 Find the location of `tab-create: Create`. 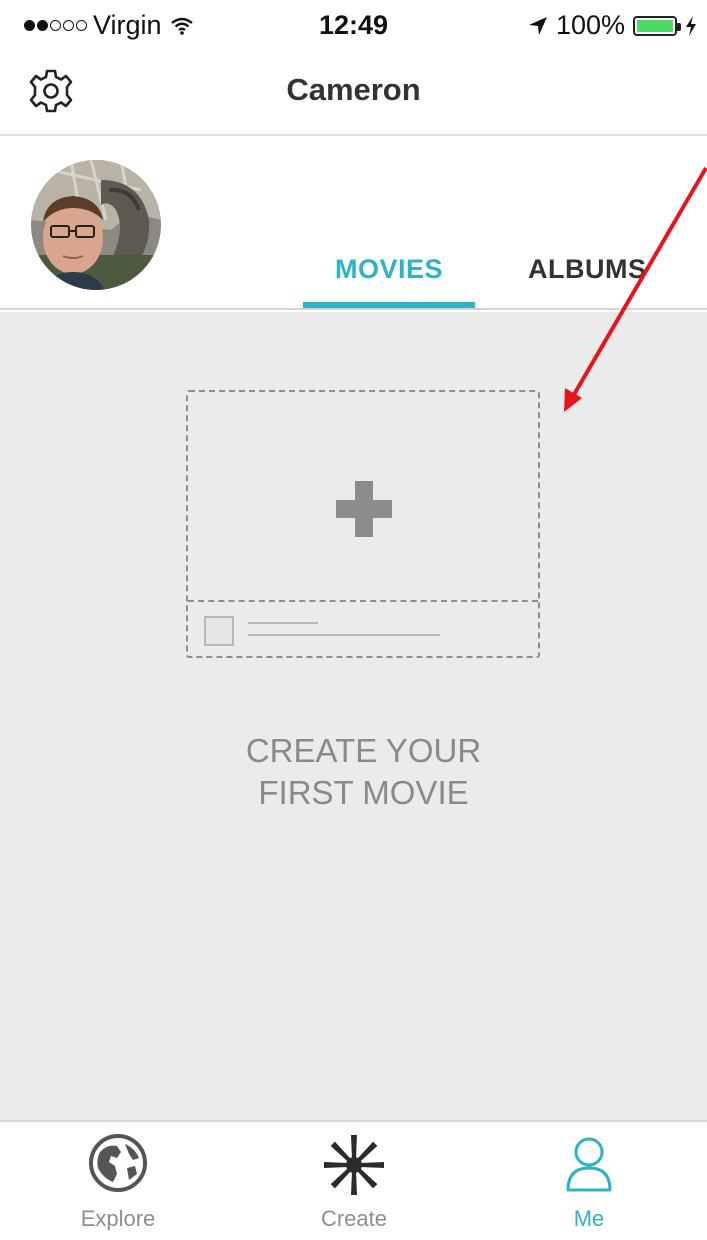

tab-create: Create is located at coordinates (354, 1181).